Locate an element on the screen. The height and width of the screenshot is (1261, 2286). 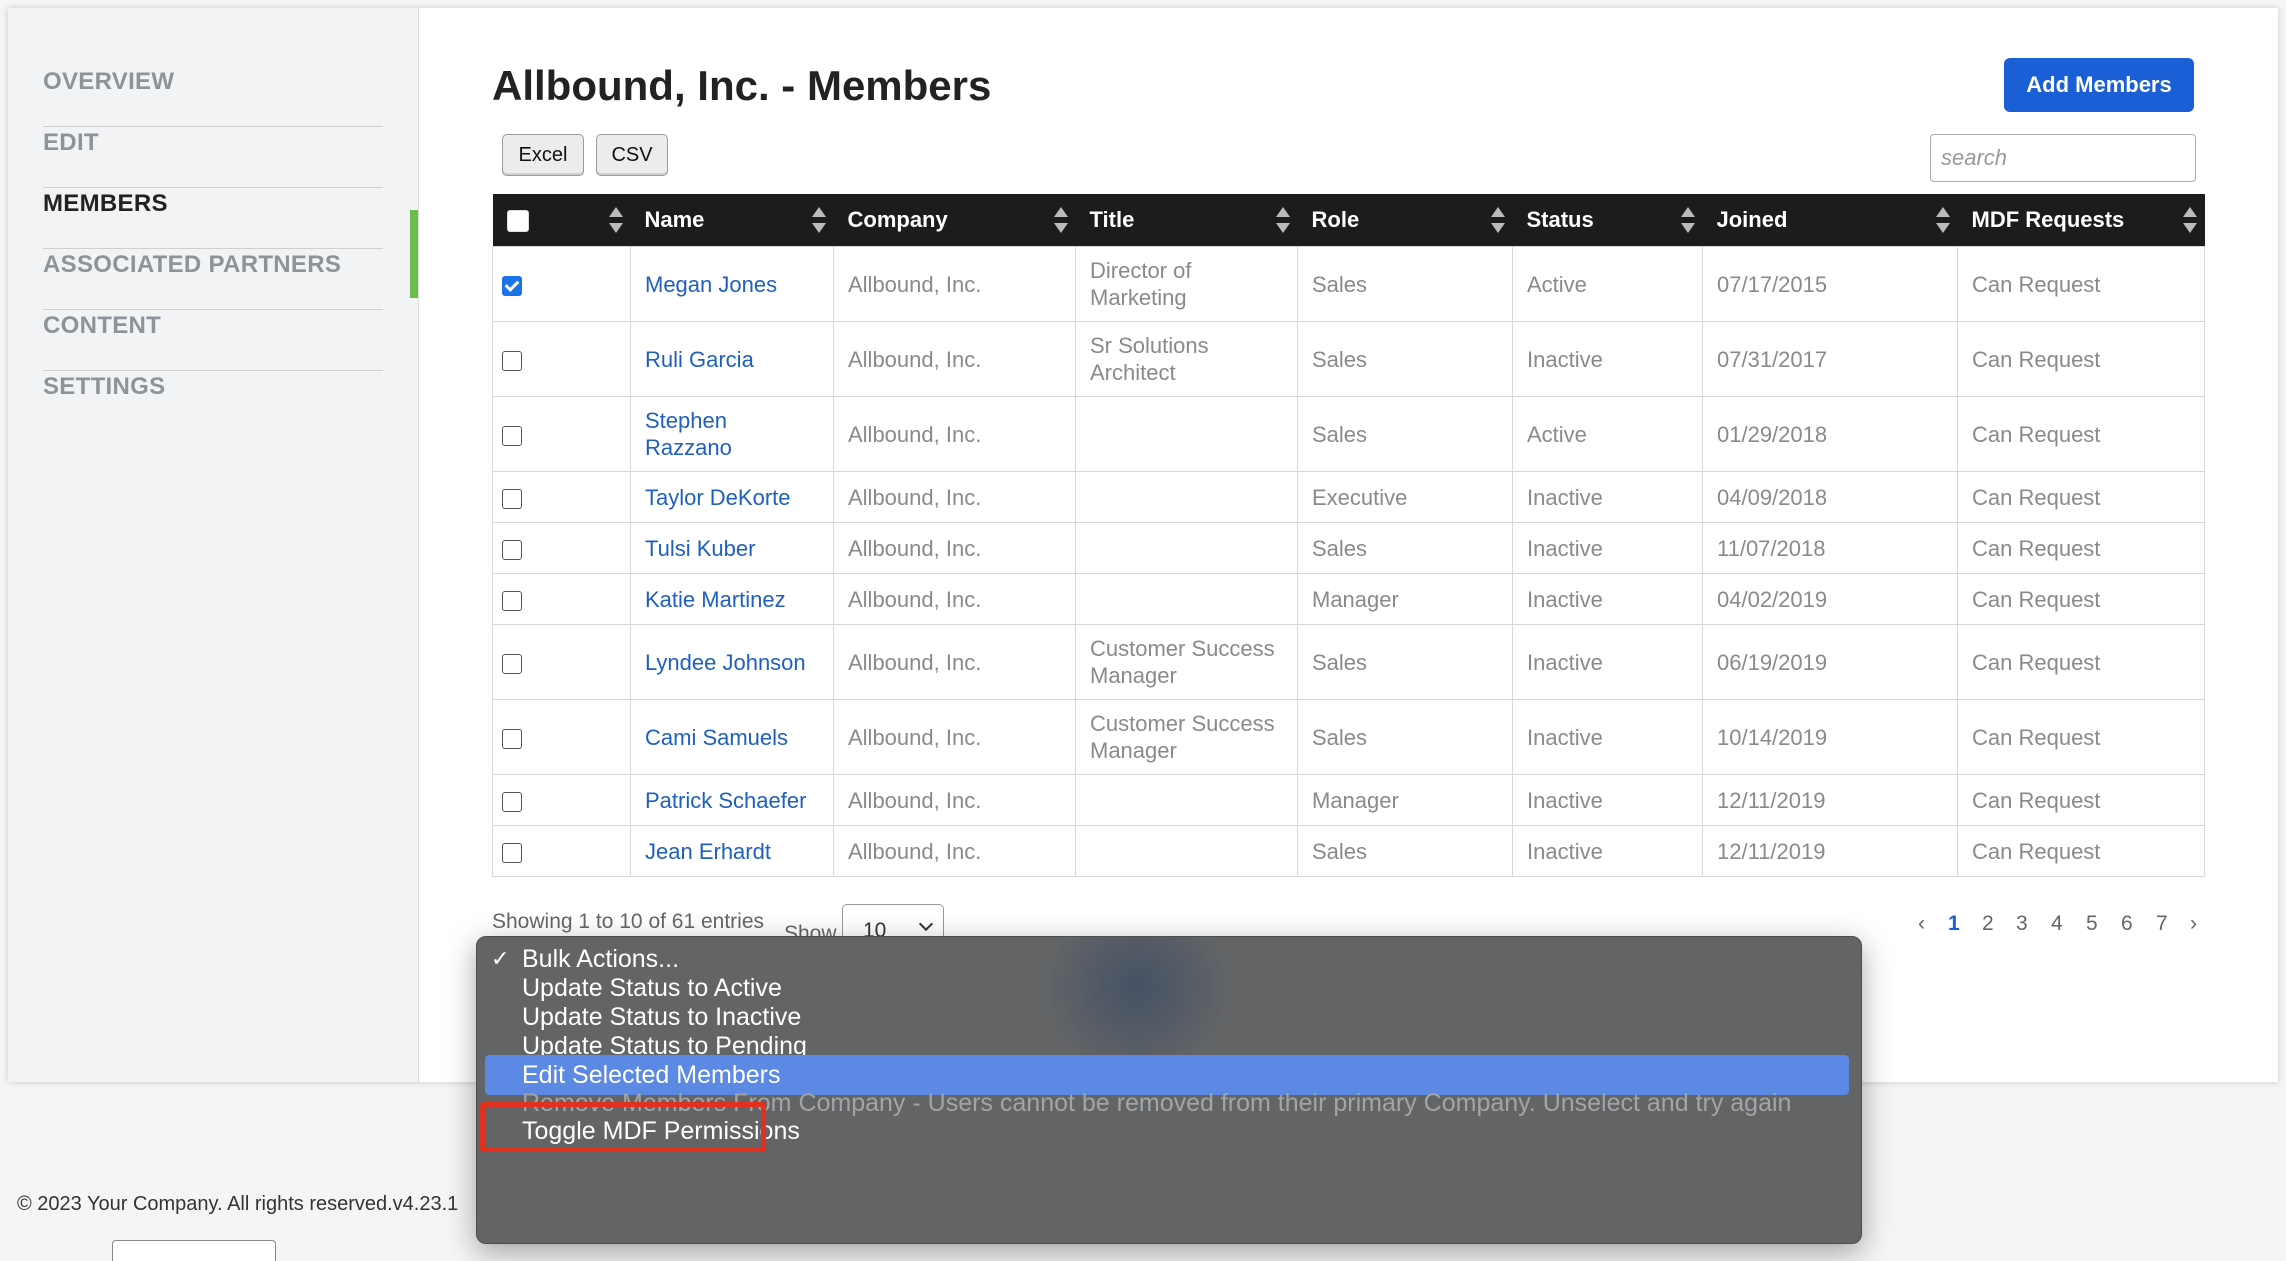
cell-name: Taylor DeKorte is located at coordinates (732, 497).